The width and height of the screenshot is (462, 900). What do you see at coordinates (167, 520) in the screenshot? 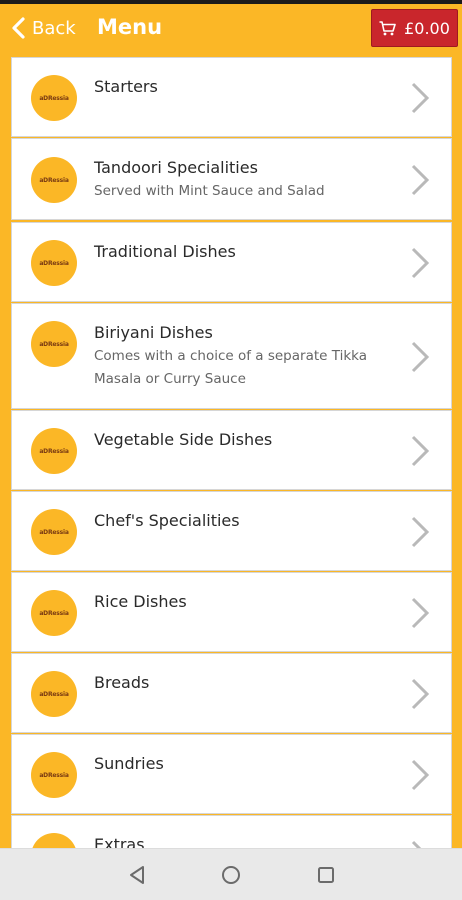
I see `menu-item-title: Chef's Specialities` at bounding box center [167, 520].